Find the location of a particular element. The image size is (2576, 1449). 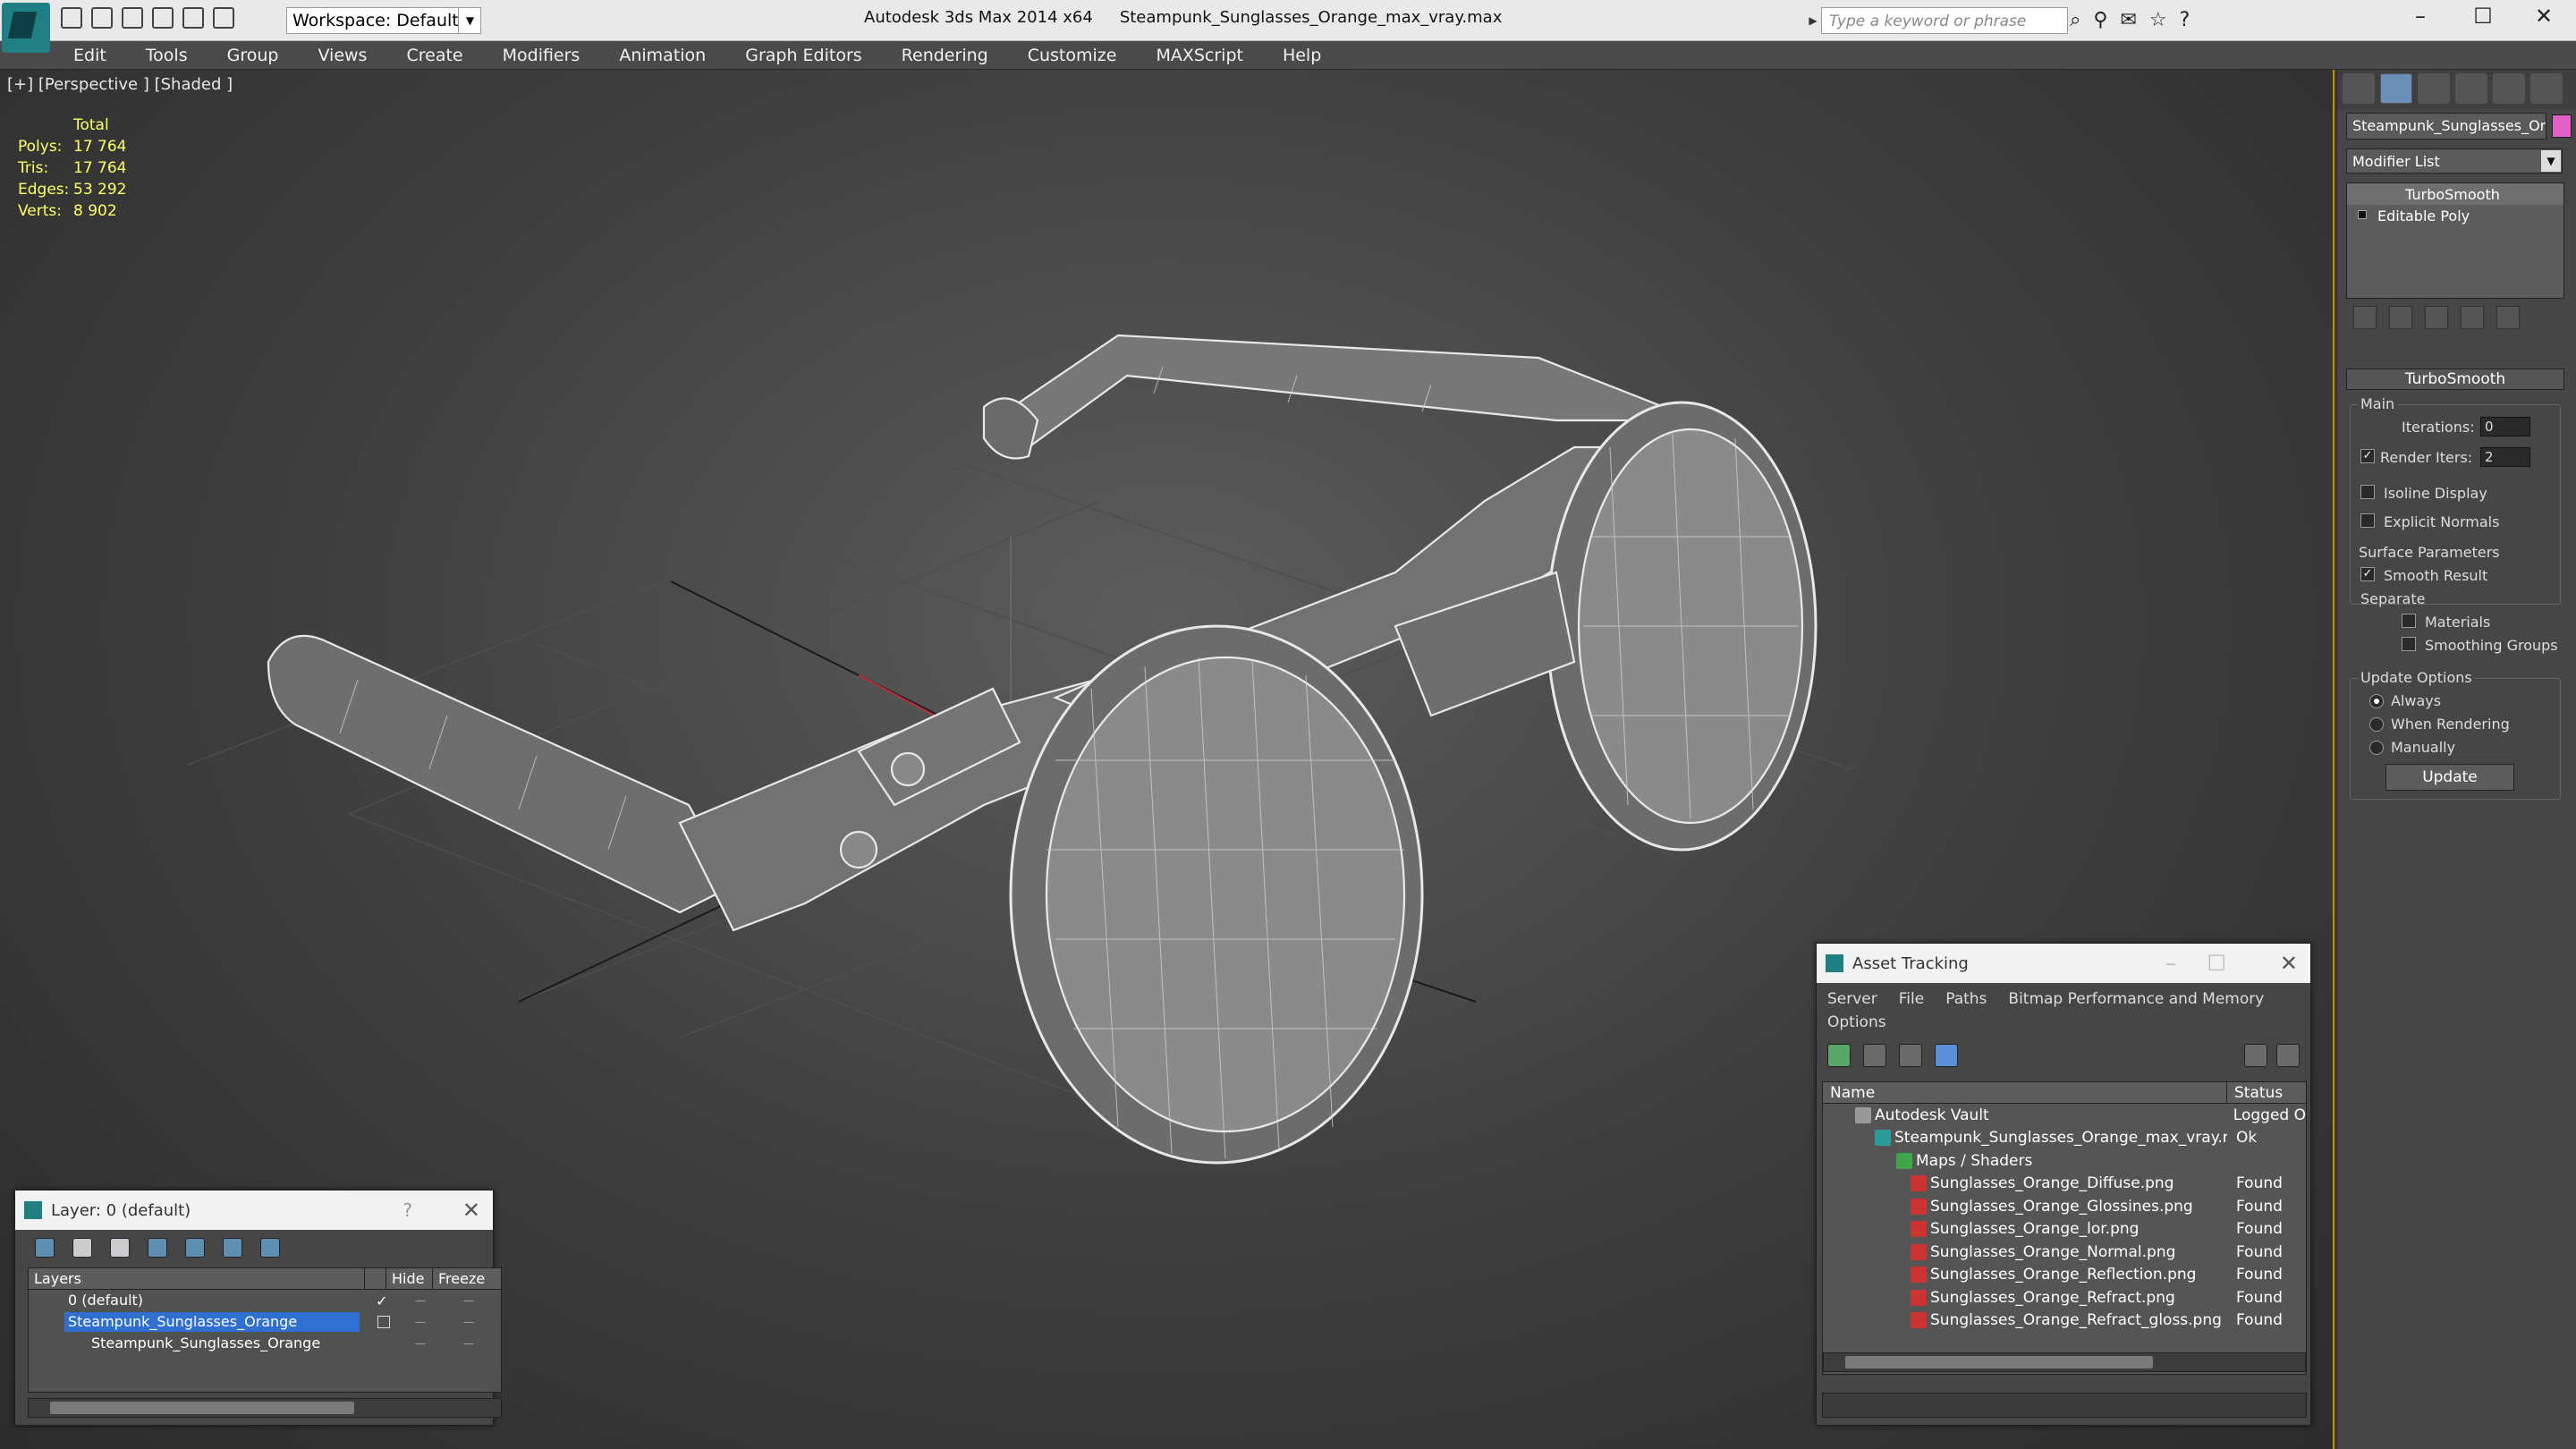

menu-create: Create is located at coordinates (434, 55).